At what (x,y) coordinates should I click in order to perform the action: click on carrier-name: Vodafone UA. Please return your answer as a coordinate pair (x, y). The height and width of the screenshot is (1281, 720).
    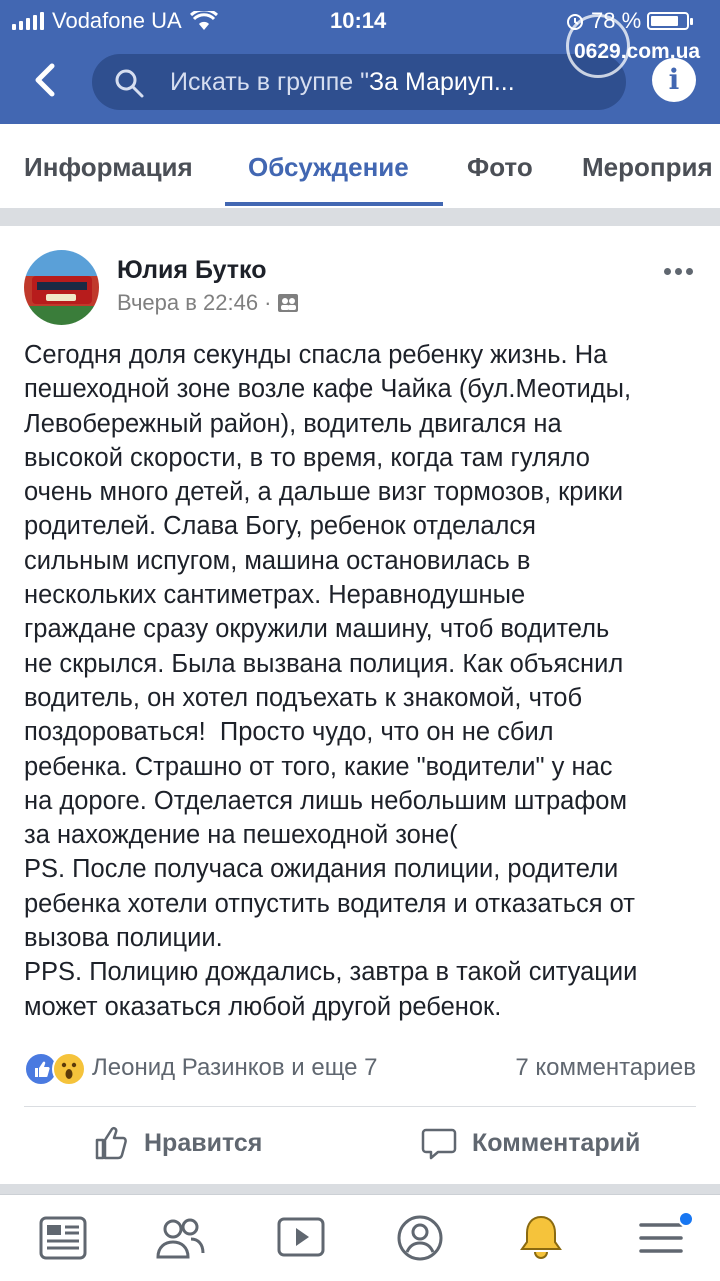
    Looking at the image, I should click on (117, 20).